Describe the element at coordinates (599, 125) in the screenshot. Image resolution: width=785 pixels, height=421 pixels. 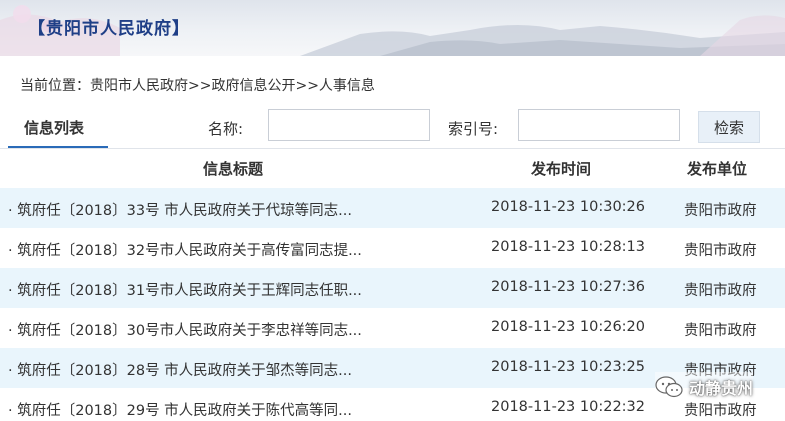
I see `index-input` at that location.